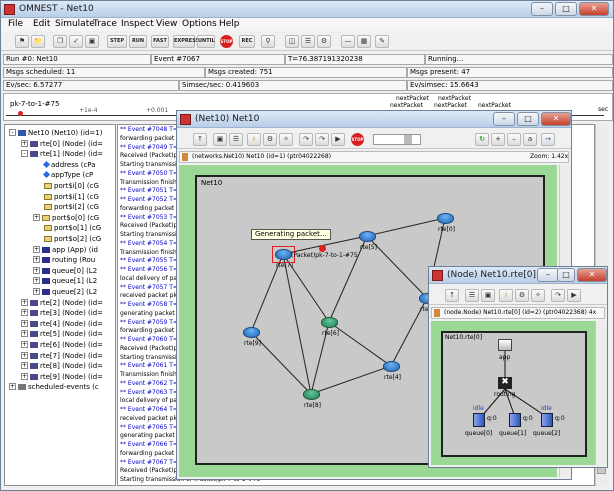 The width and height of the screenshot is (614, 491). Describe the element at coordinates (62, 377) in the screenshot. I see `tree-item: + rte[9] (Node) (id=` at that location.